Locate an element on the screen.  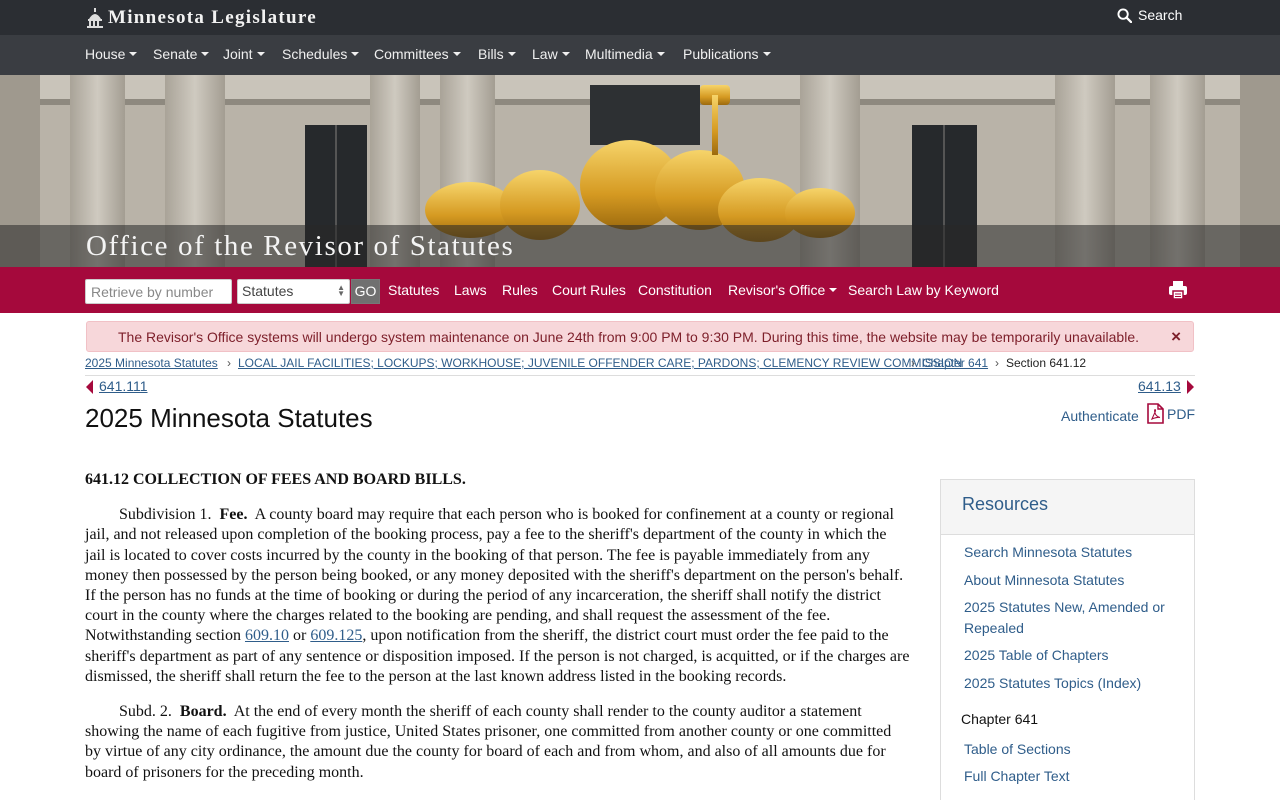
next-section-link: 641.13 is located at coordinates (1159, 386).